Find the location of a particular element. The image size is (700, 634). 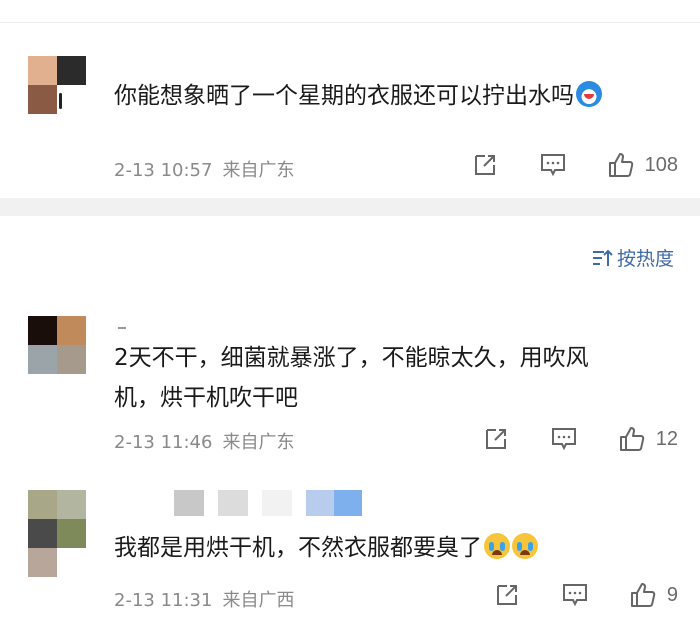

sort-icon is located at coordinates (602, 257).